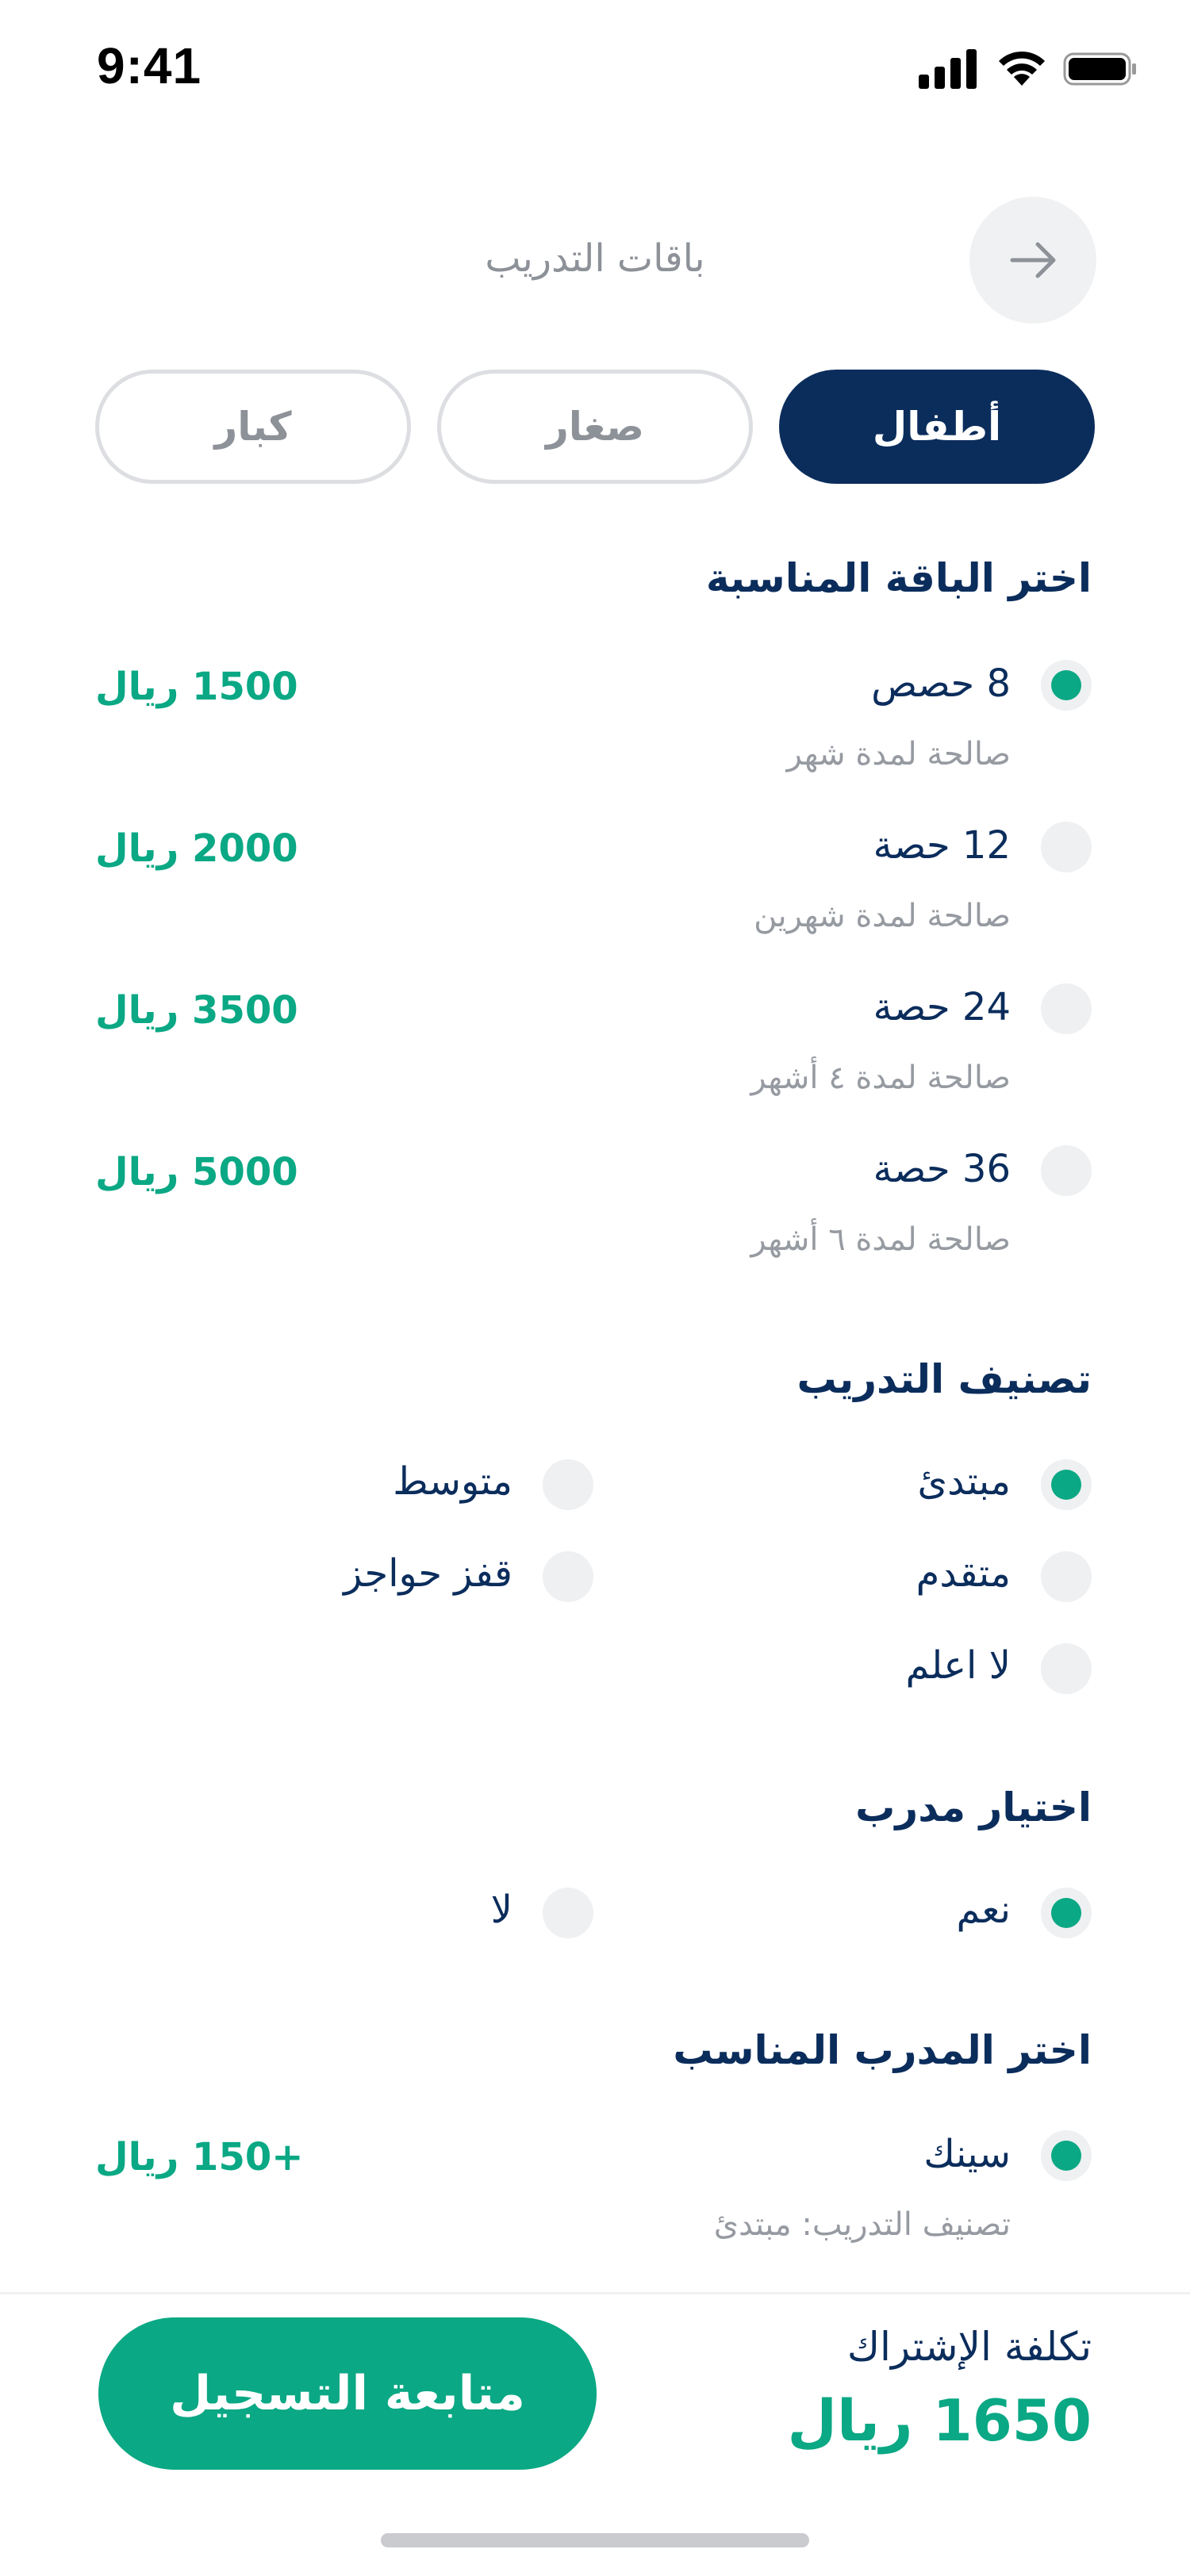 This screenshot has height=2576, width=1190. Describe the element at coordinates (196, 1011) in the screenshot. I see `package-price: 3500 ريال` at that location.